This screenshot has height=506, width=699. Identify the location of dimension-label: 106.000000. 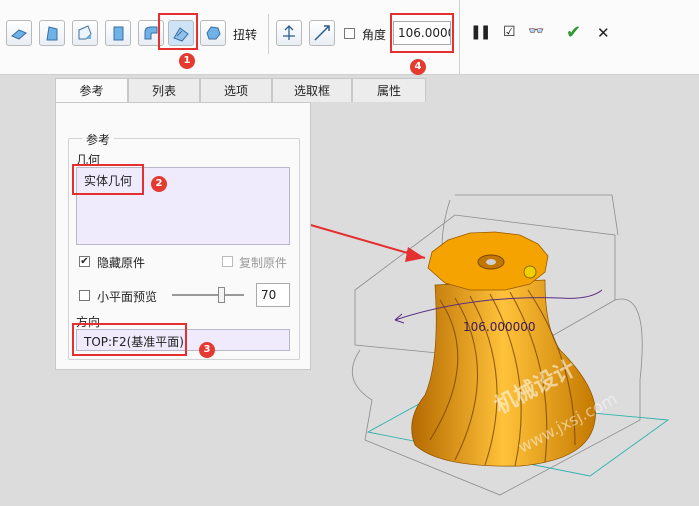
(499, 327).